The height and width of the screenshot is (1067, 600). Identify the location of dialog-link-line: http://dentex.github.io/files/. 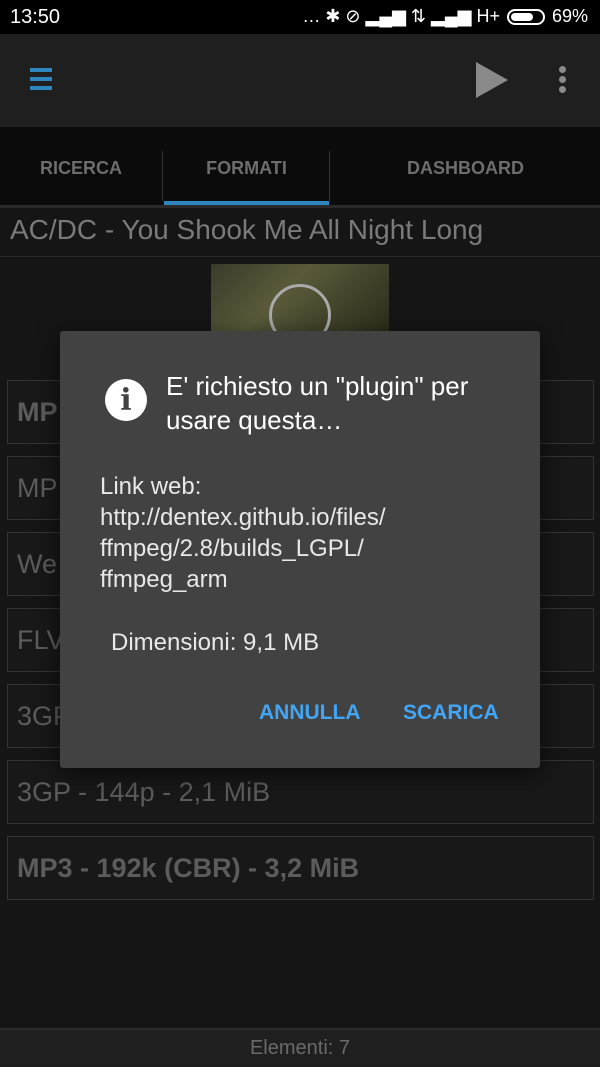
(243, 517).